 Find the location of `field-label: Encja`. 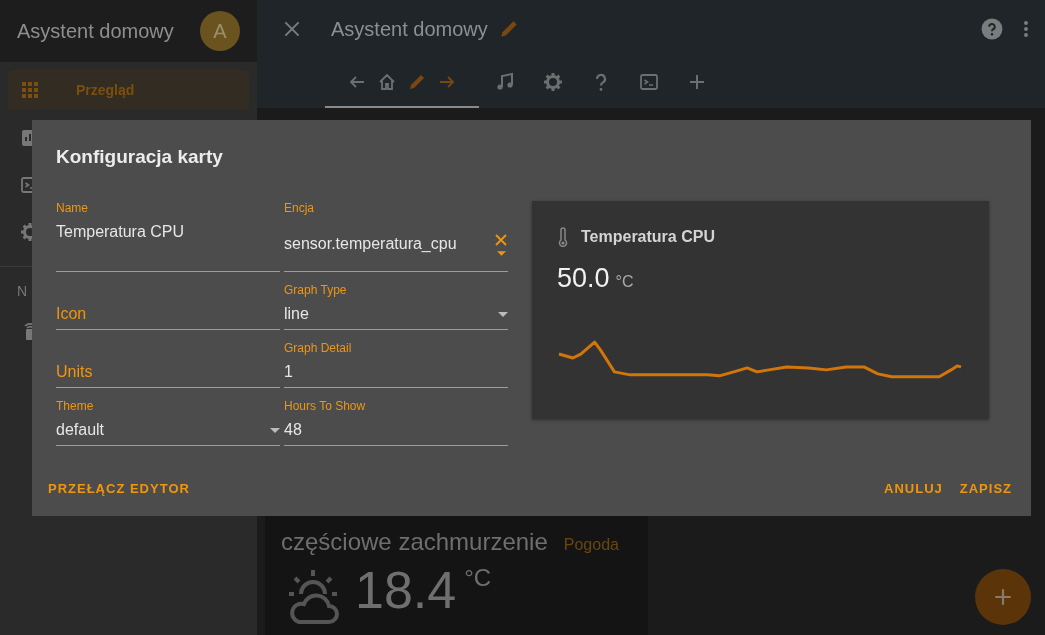

field-label: Encja is located at coordinates (300, 209).